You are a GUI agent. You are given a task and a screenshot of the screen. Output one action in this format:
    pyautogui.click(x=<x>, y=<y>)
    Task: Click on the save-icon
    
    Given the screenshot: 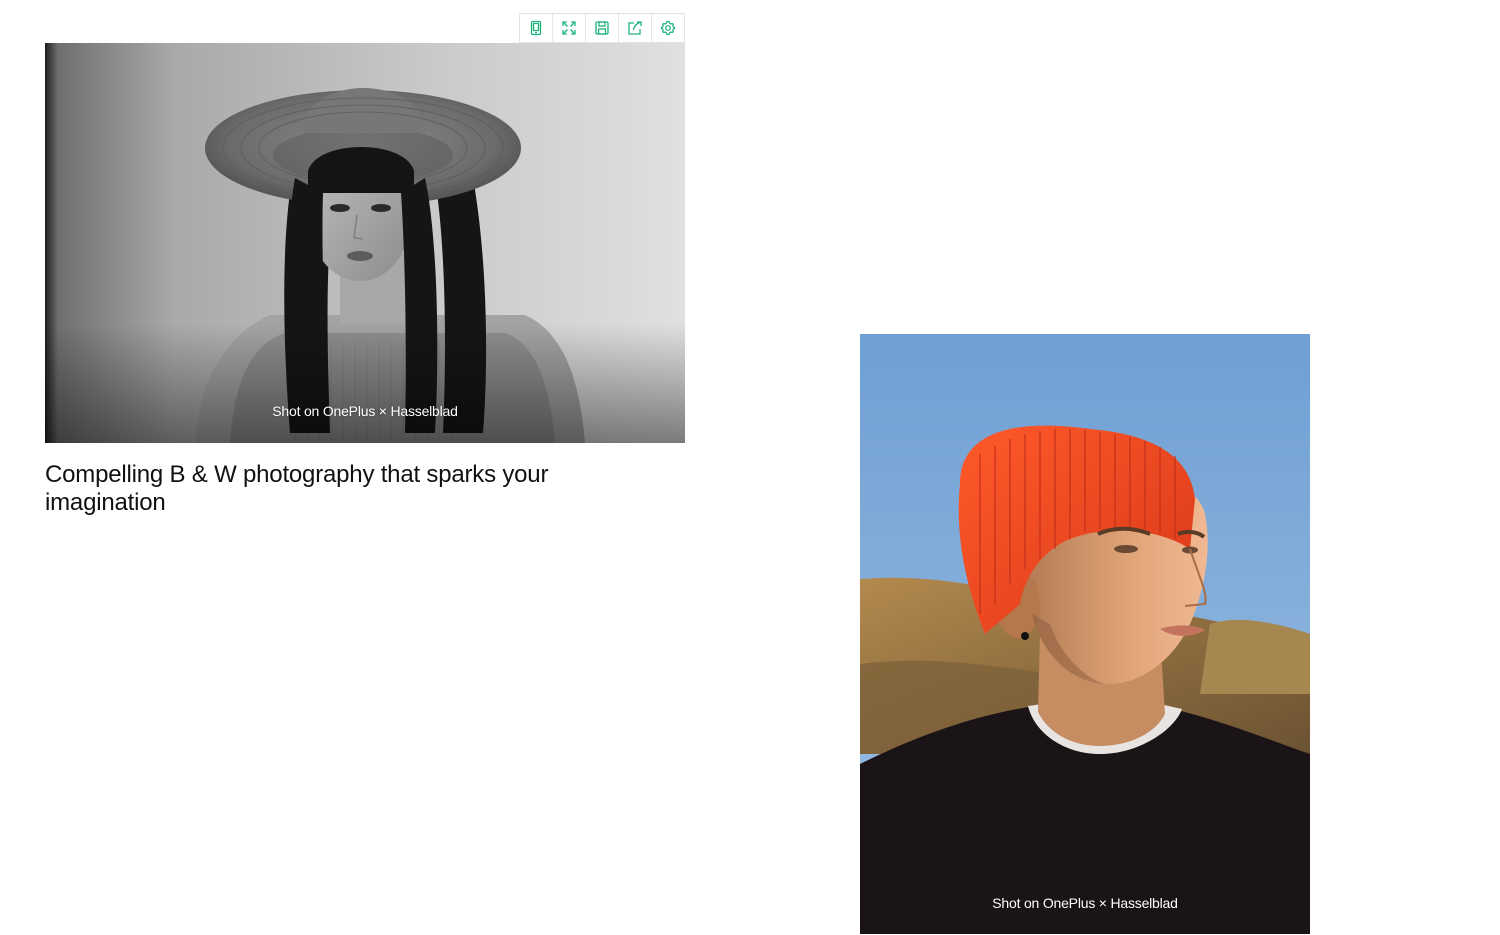 What is the action you would take?
    pyautogui.click(x=602, y=28)
    